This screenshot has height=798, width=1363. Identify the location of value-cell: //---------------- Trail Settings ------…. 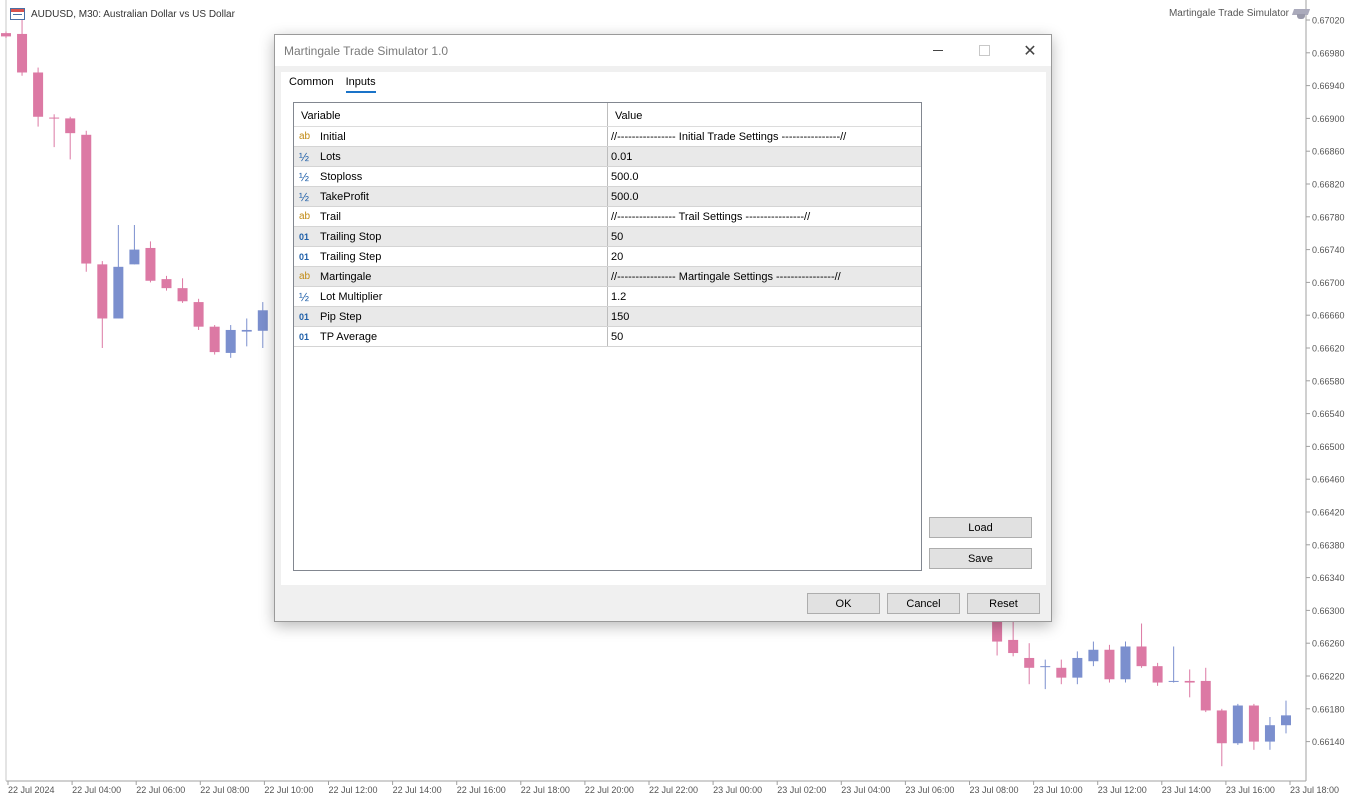
(764, 216).